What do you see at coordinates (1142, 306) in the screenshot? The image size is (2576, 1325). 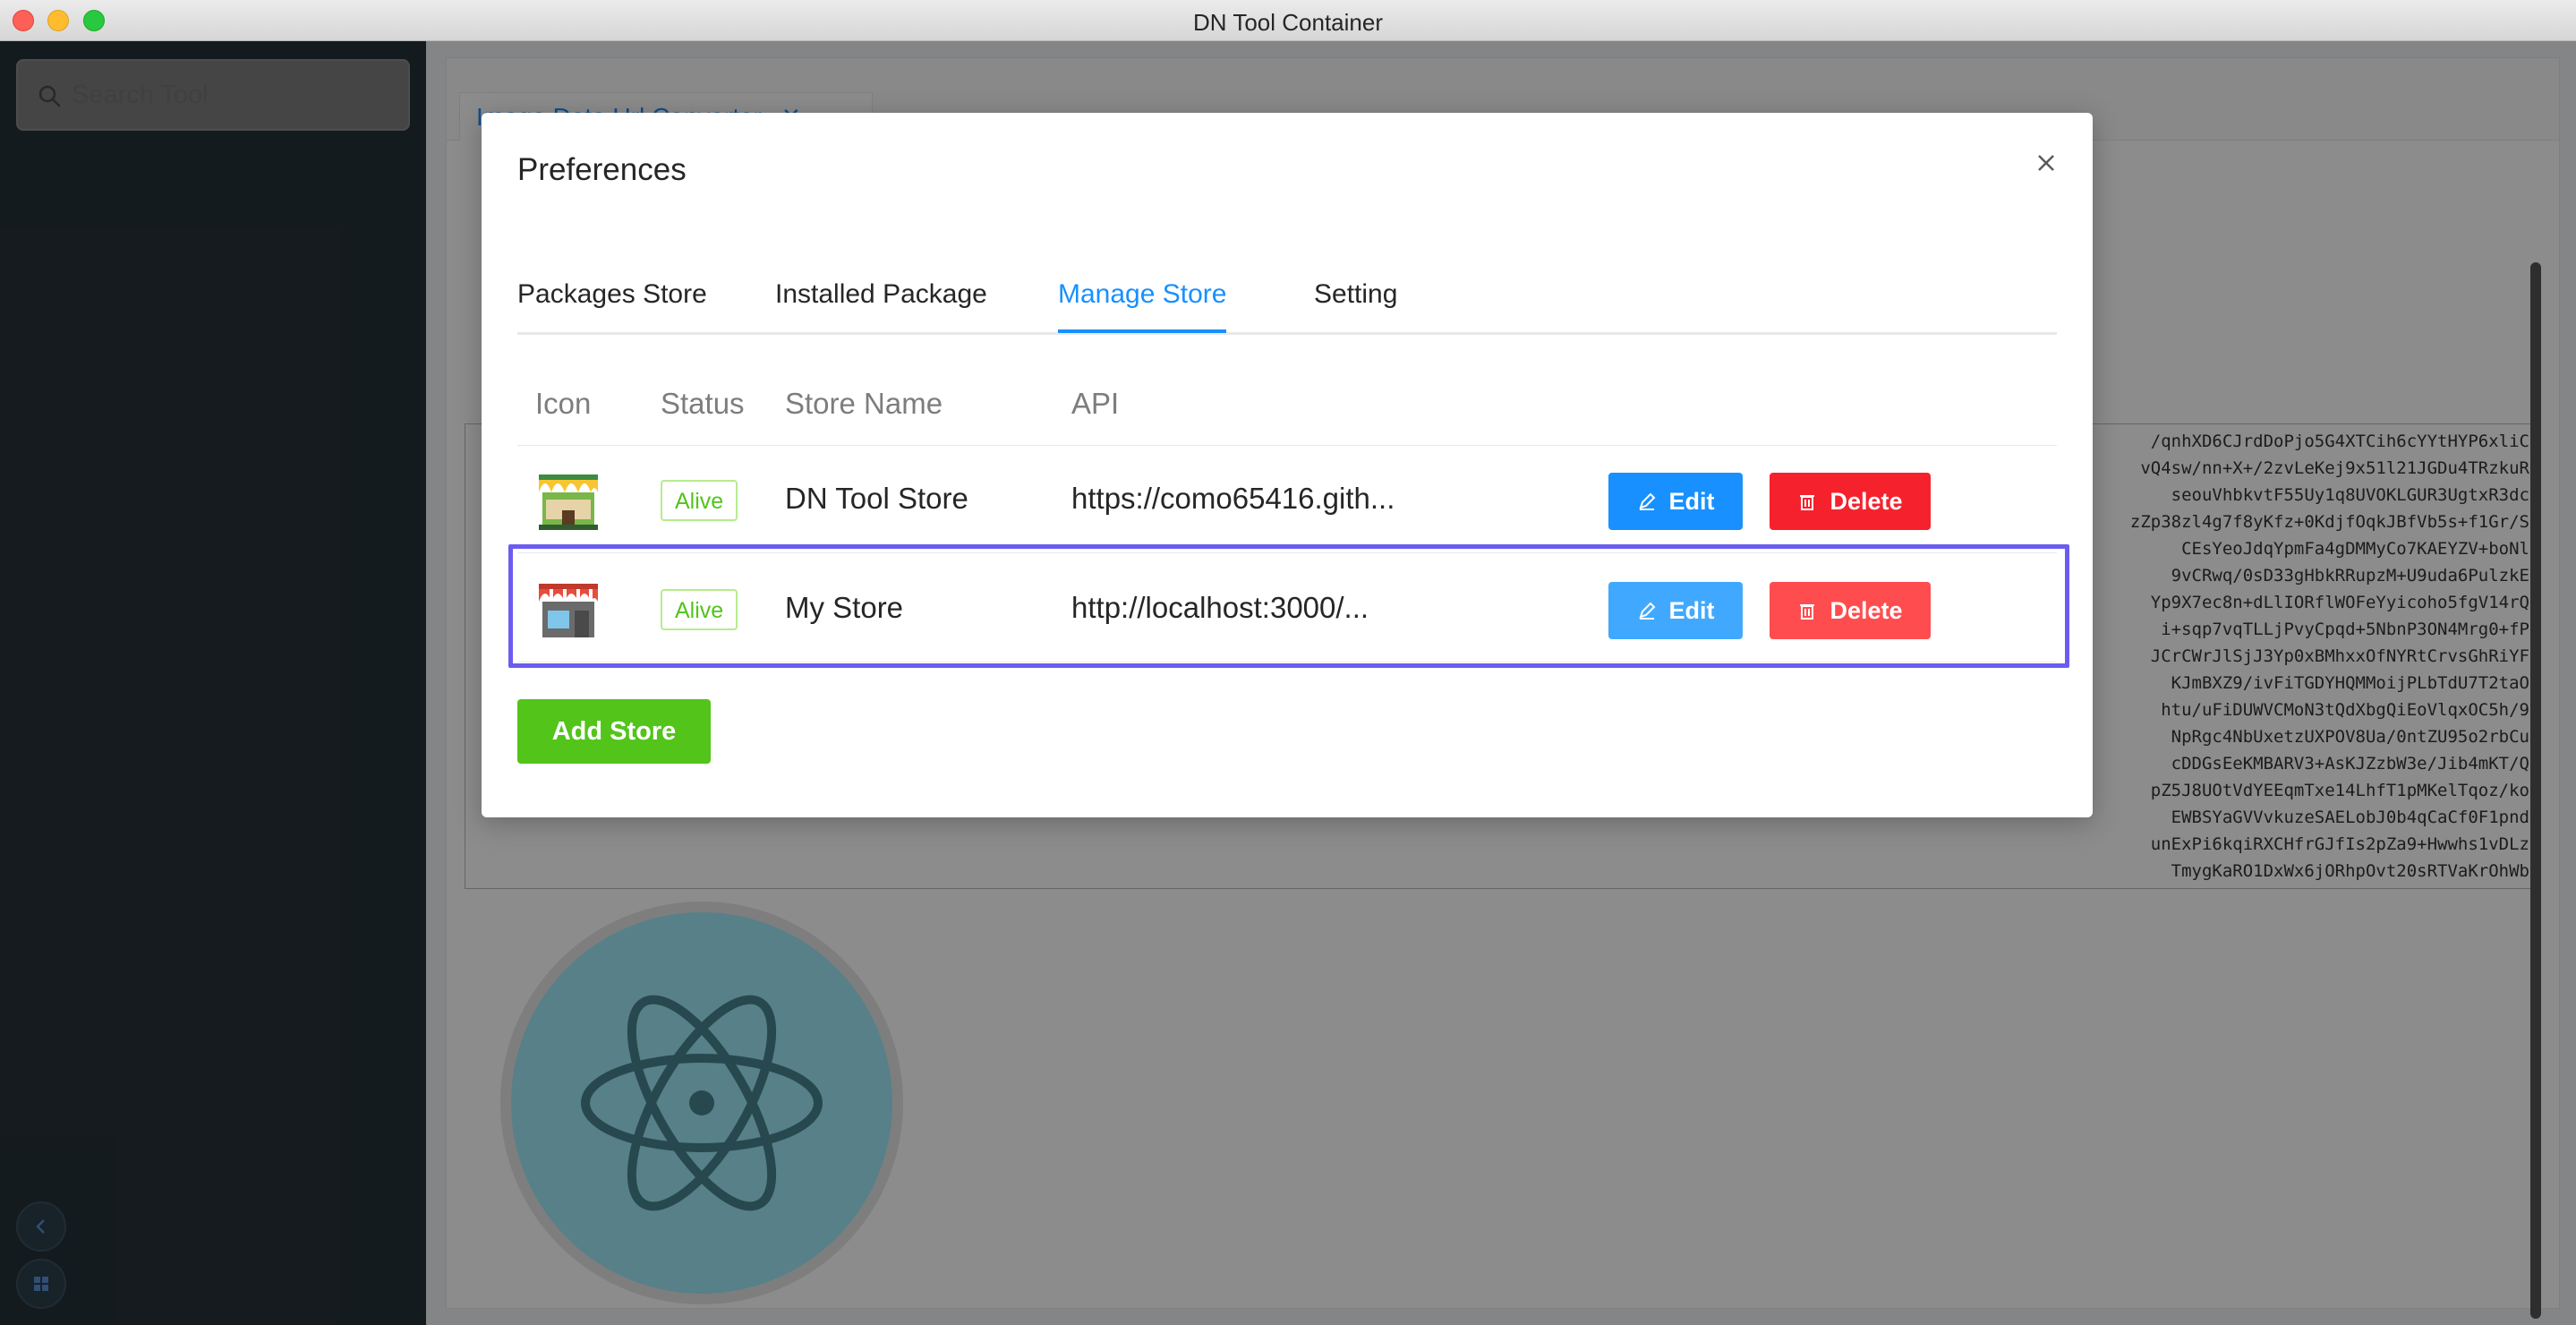 I see `tab-manage-store: Manage Store` at bounding box center [1142, 306].